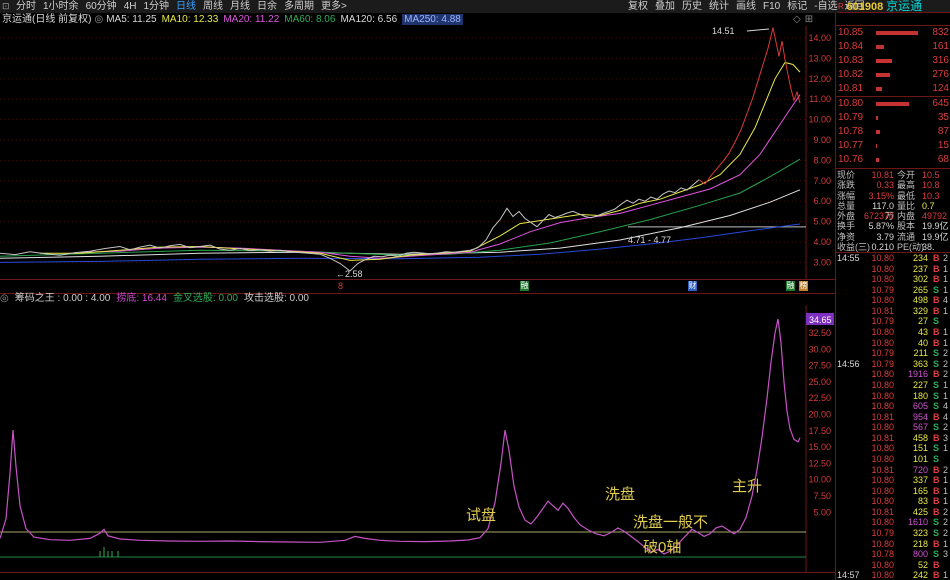 This screenshot has width=950, height=580. I want to click on event-marker-icon: 财, so click(692, 286).